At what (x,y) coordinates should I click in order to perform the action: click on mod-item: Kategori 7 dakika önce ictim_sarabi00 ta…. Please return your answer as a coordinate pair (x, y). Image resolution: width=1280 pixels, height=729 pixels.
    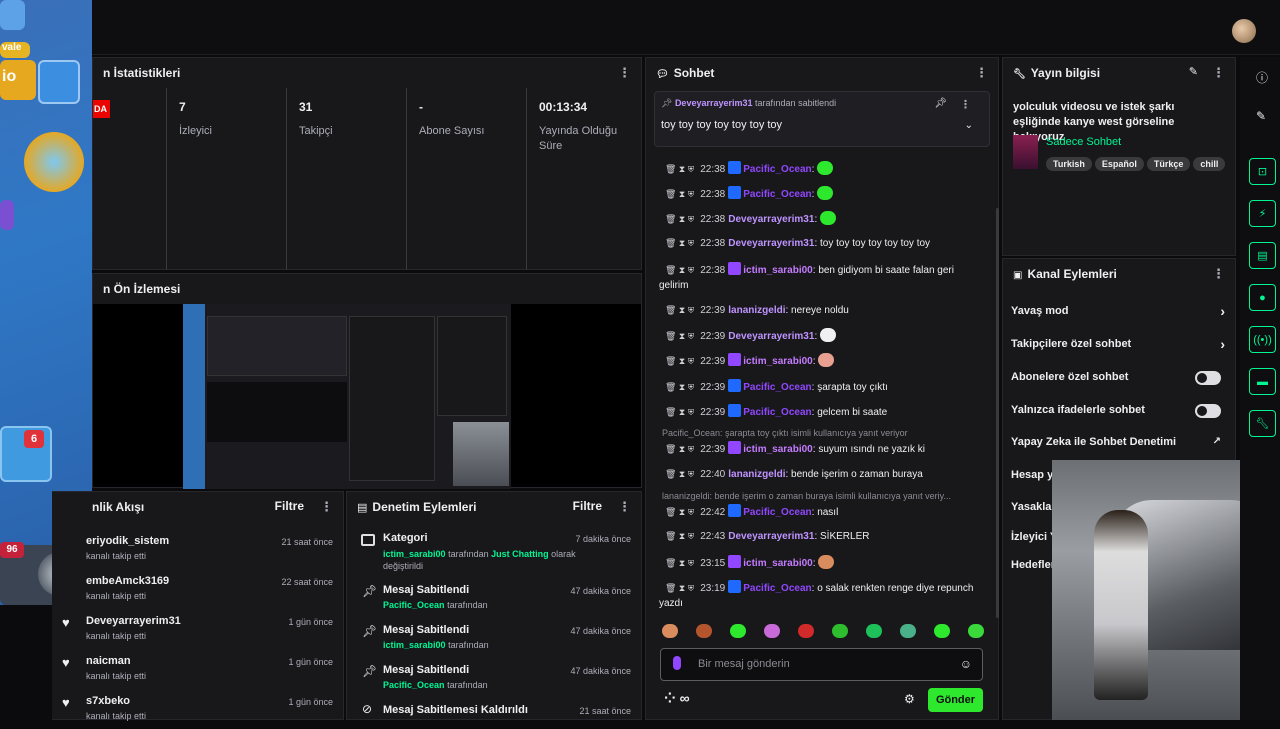
    Looking at the image, I should click on (494, 552).